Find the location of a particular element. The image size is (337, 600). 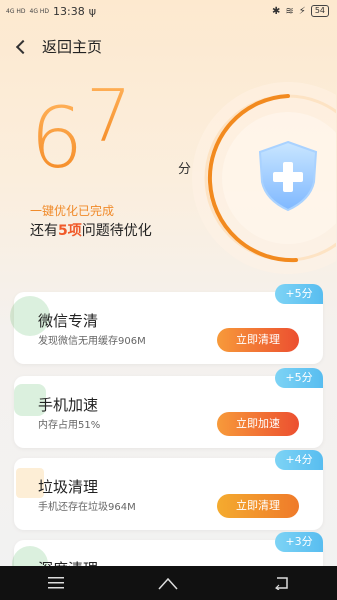

wifi-icon: ≋ is located at coordinates (289, 11).